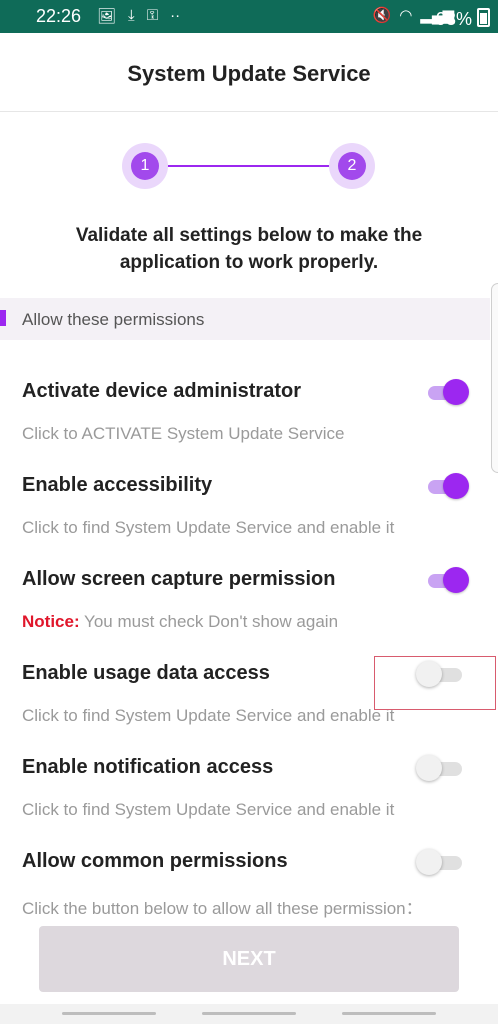  What do you see at coordinates (406, 15) in the screenshot?
I see `wifi-icon: ◠` at bounding box center [406, 15].